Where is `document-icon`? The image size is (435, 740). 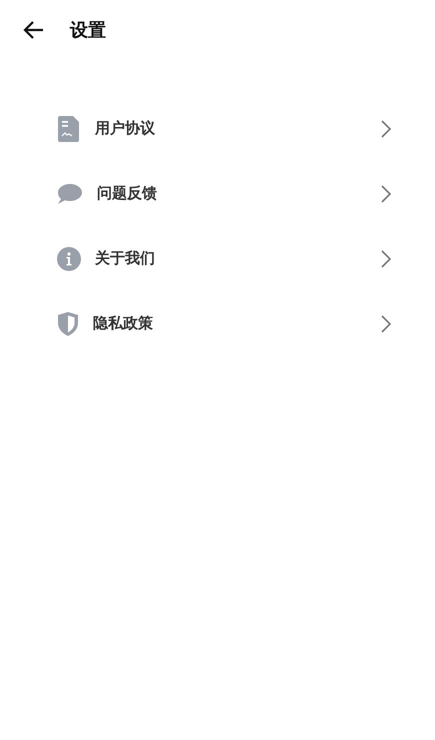 document-icon is located at coordinates (69, 129).